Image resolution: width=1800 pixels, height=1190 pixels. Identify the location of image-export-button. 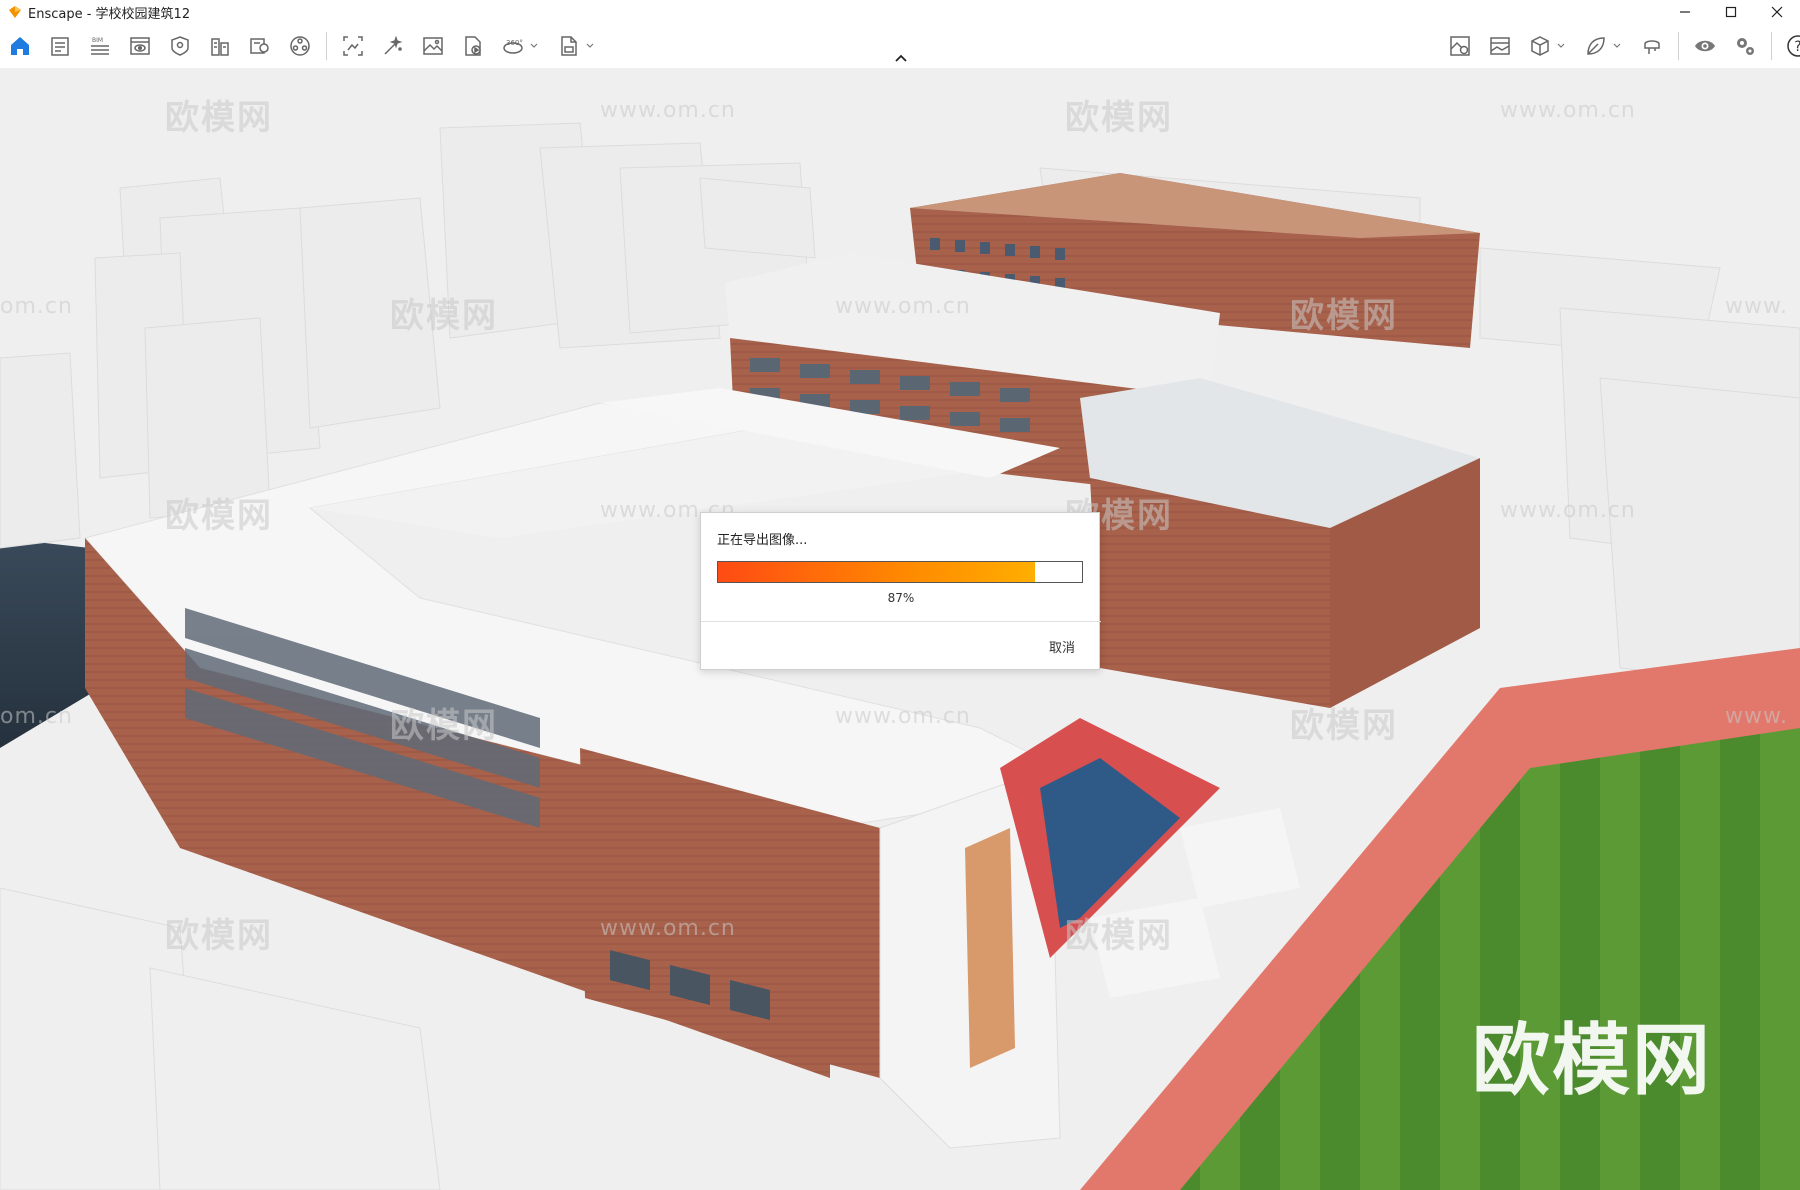
(433, 46).